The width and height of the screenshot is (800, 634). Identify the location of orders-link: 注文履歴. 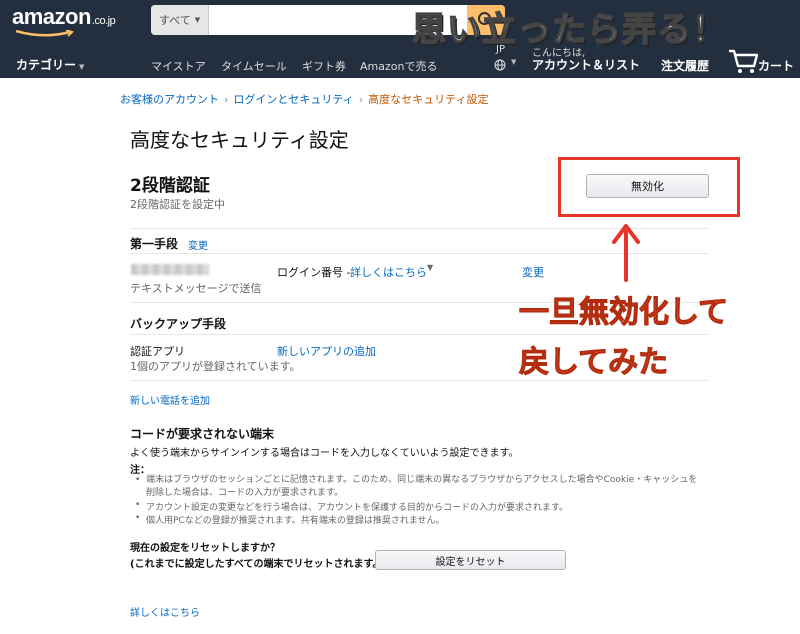
(685, 65).